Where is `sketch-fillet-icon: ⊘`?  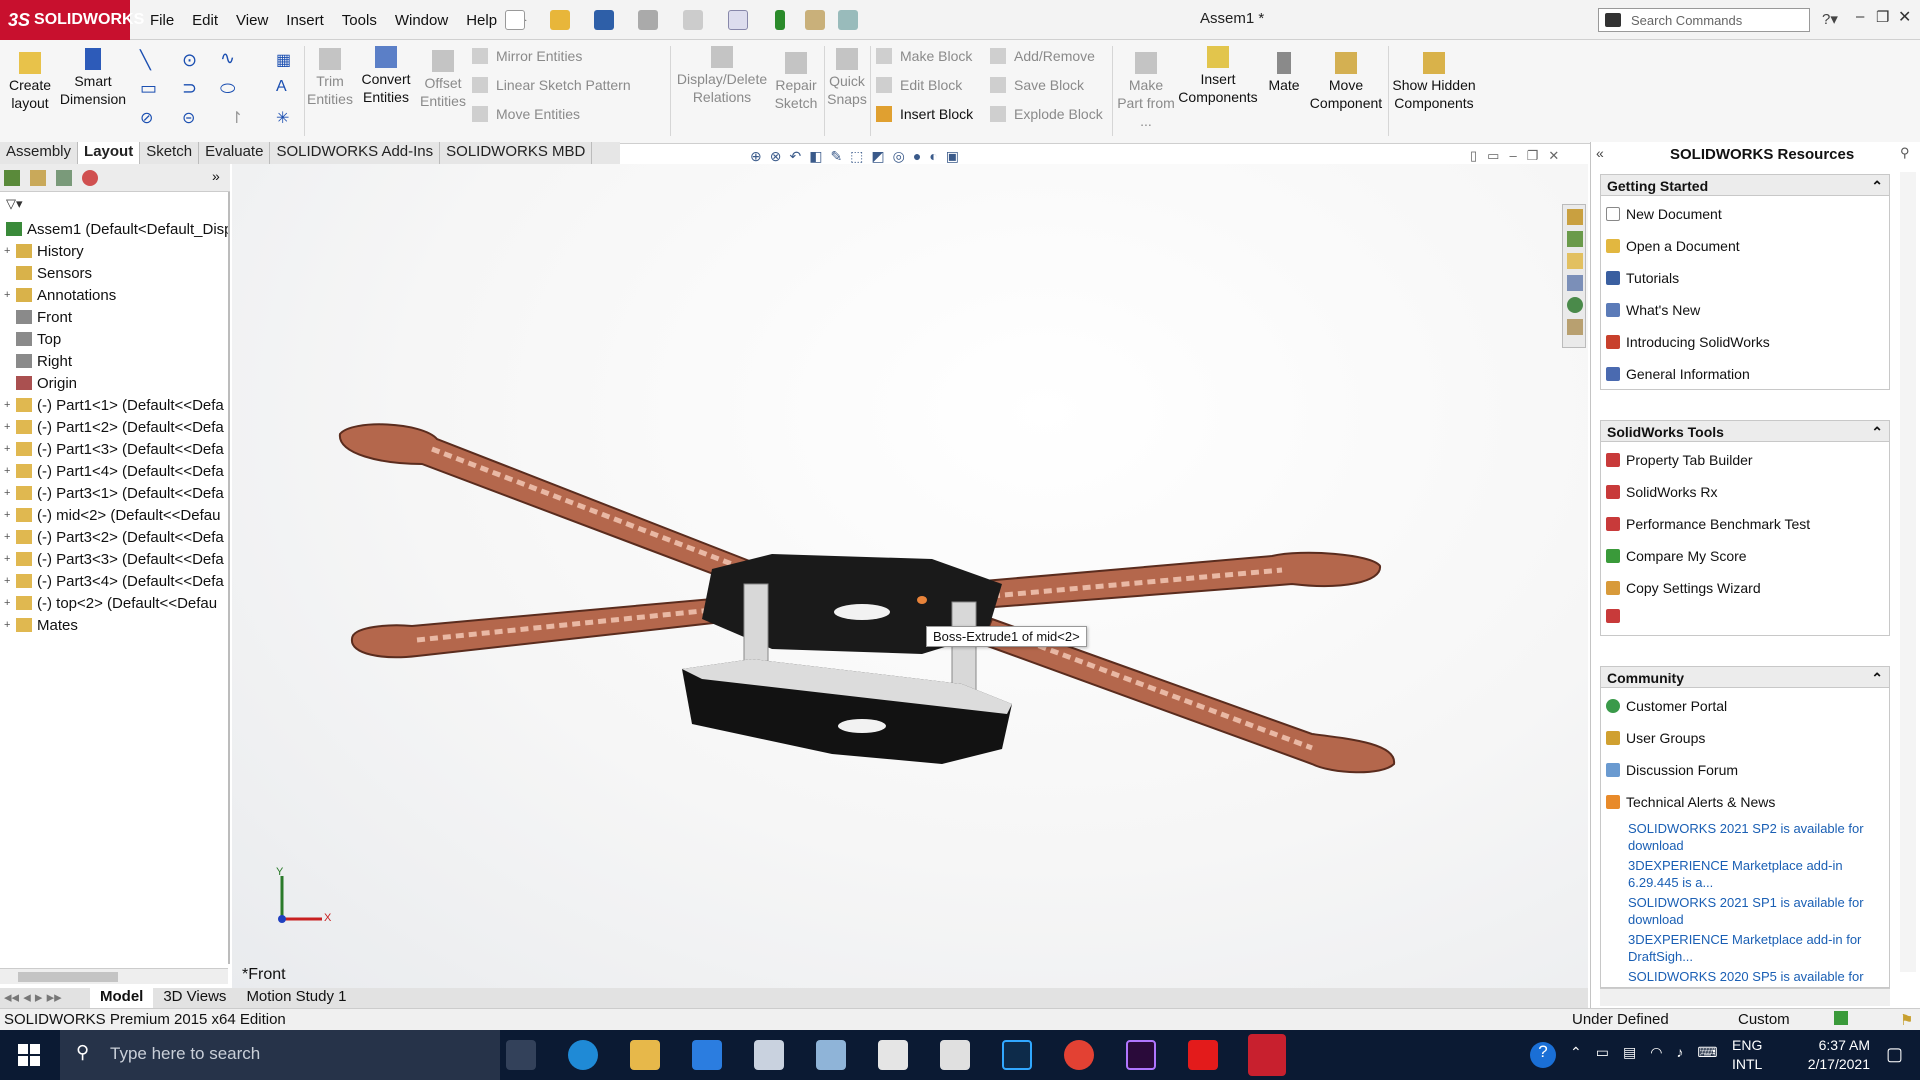 sketch-fillet-icon: ⊘ is located at coordinates (146, 118).